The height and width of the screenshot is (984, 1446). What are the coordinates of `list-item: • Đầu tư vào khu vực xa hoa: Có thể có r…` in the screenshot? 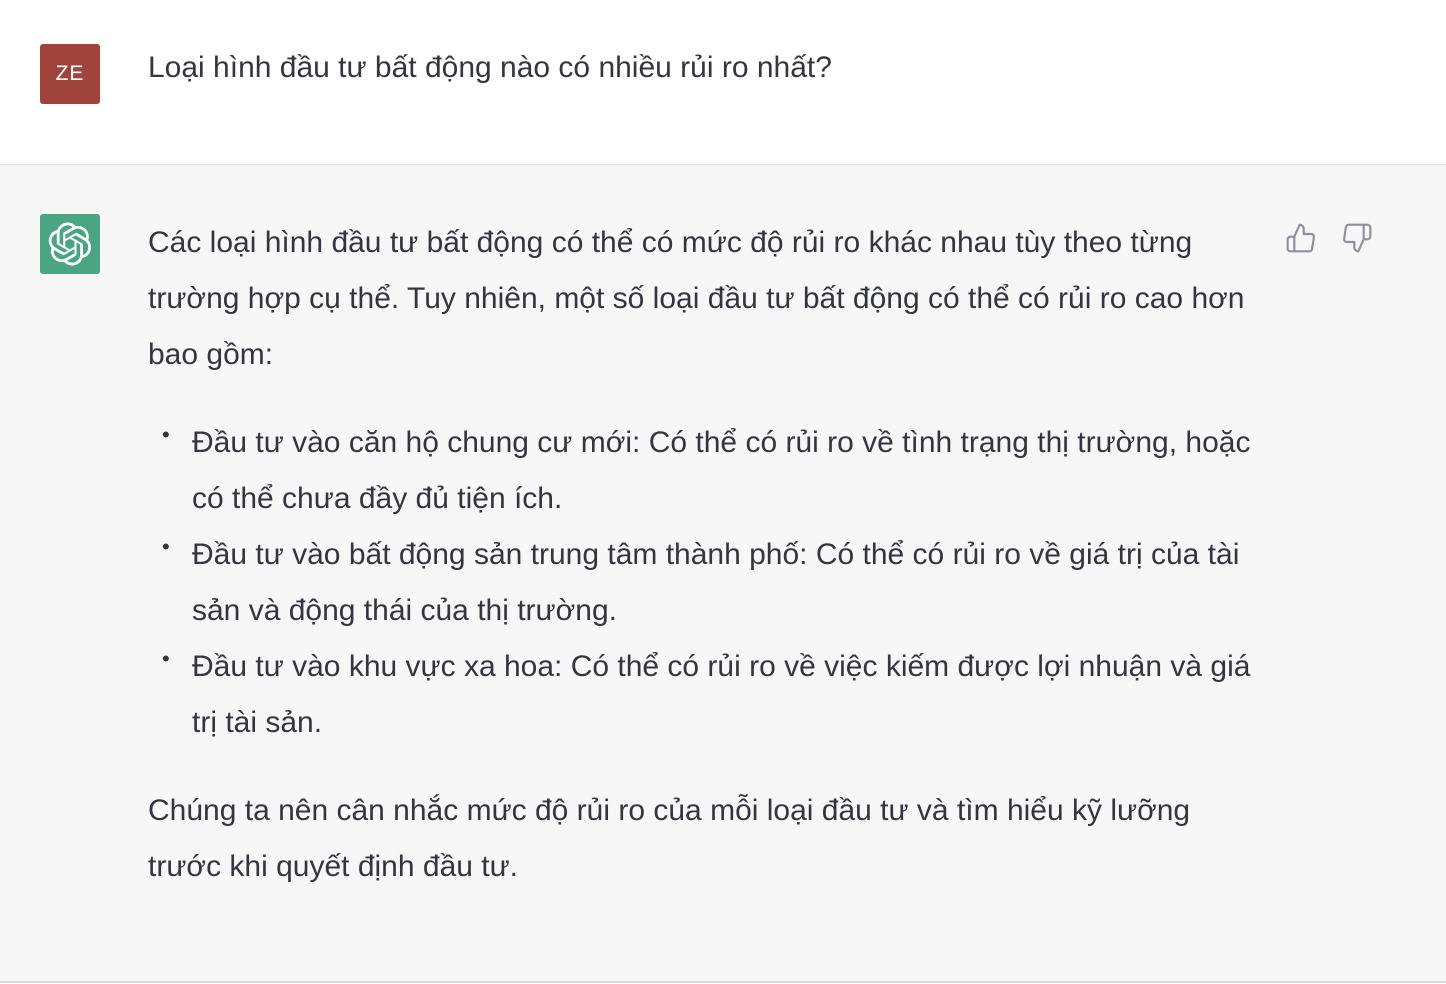 It's located at (715, 695).